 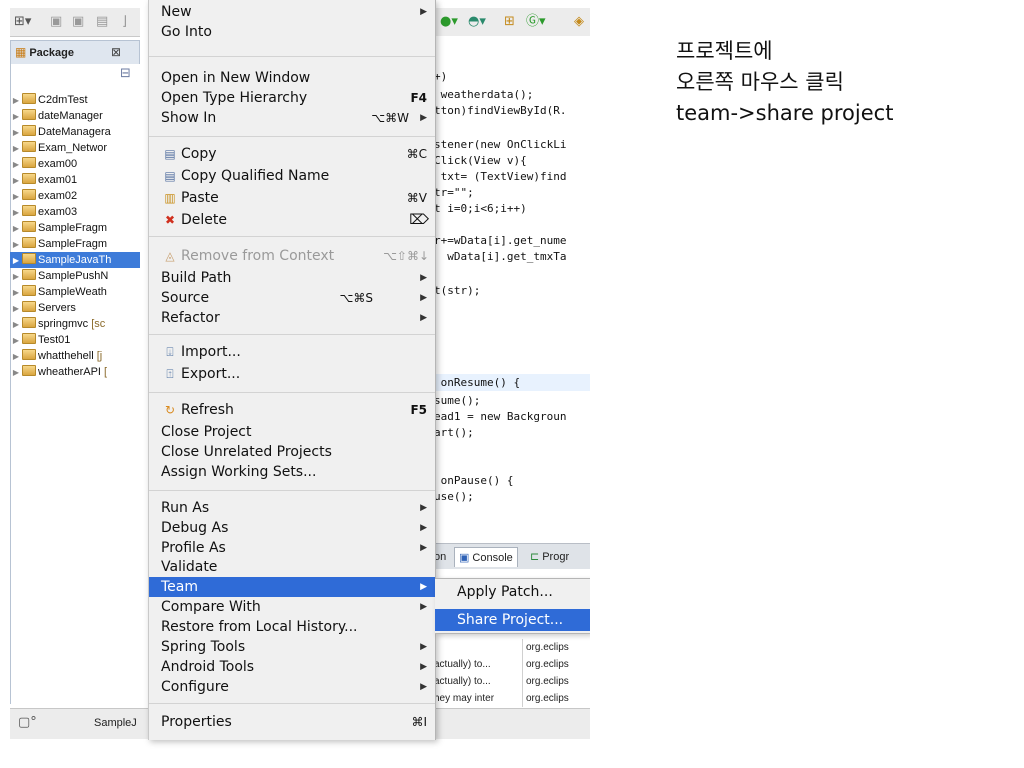 I want to click on new-class-icon: Ⓖ▾, so click(x=536, y=22).